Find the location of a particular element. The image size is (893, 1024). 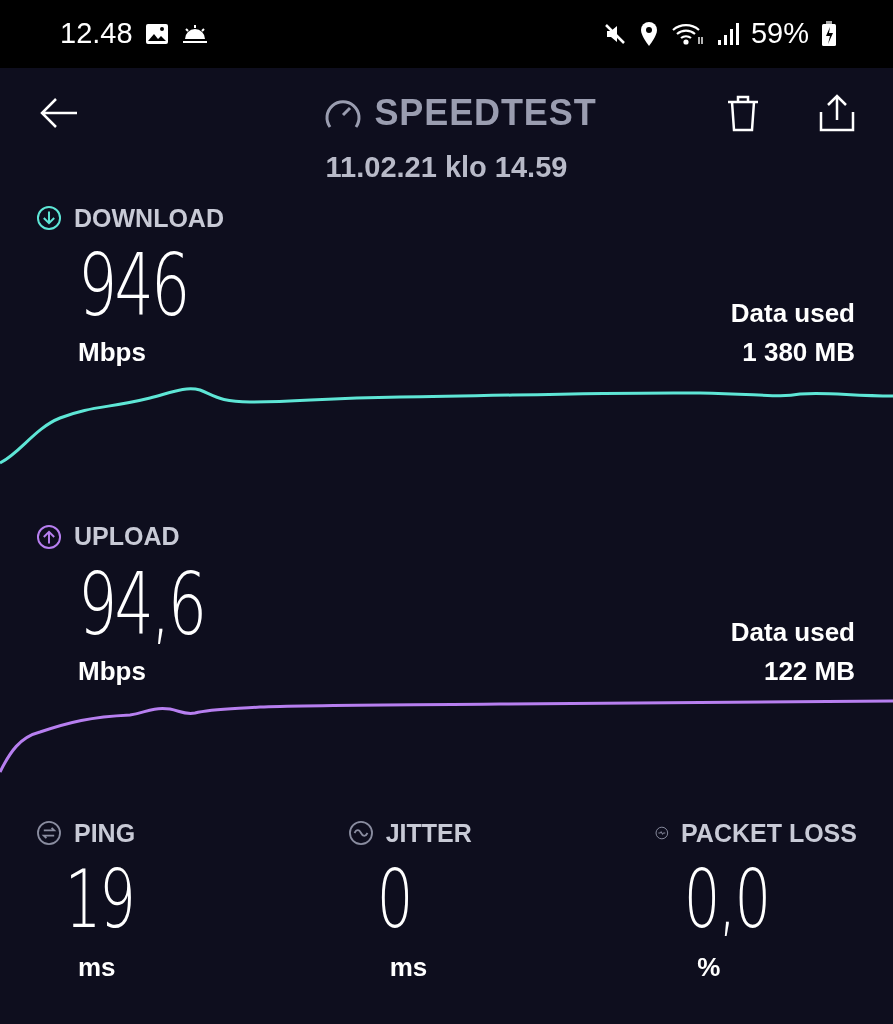

mute-icon is located at coordinates (614, 34).